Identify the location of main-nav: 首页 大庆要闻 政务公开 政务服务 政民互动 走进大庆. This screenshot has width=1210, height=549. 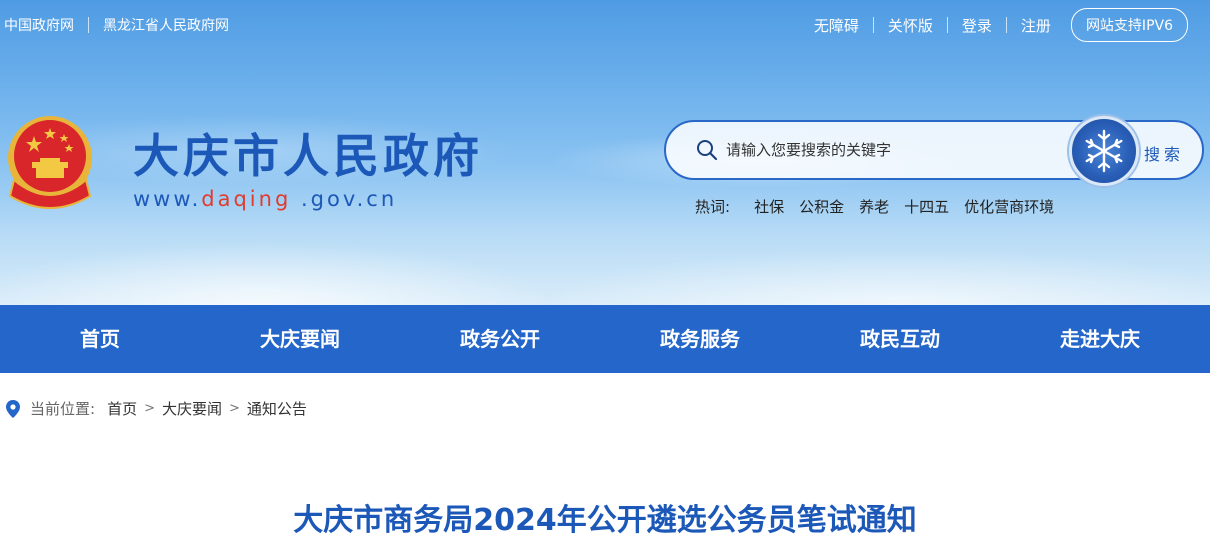
(605, 339).